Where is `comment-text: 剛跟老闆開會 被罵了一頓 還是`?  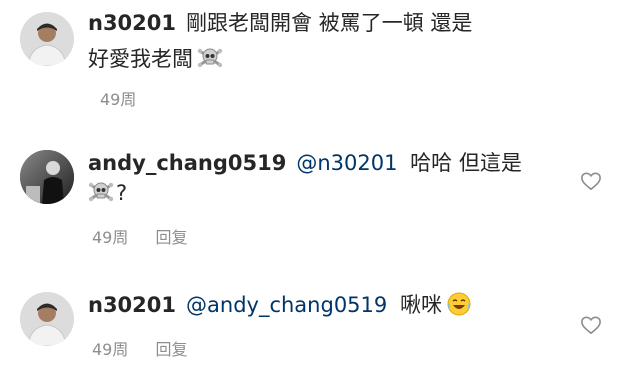
comment-text: 剛跟老闆開會 被罵了一頓 還是 is located at coordinates (329, 23).